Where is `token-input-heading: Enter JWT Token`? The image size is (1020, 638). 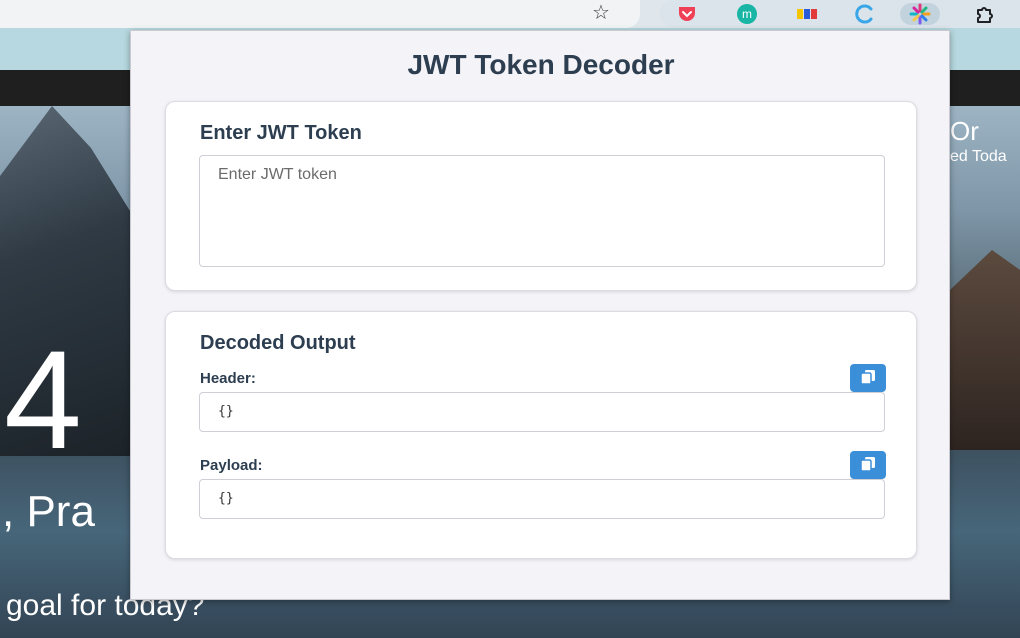
token-input-heading: Enter JWT Token is located at coordinates (281, 133).